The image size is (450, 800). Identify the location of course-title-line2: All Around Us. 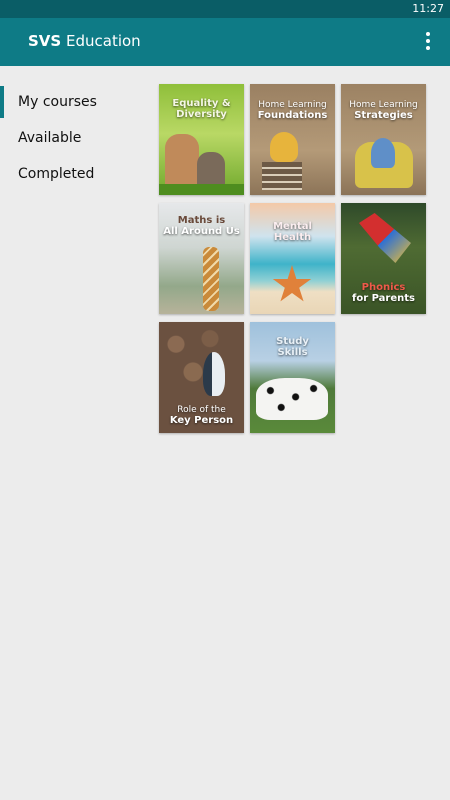
(201, 231).